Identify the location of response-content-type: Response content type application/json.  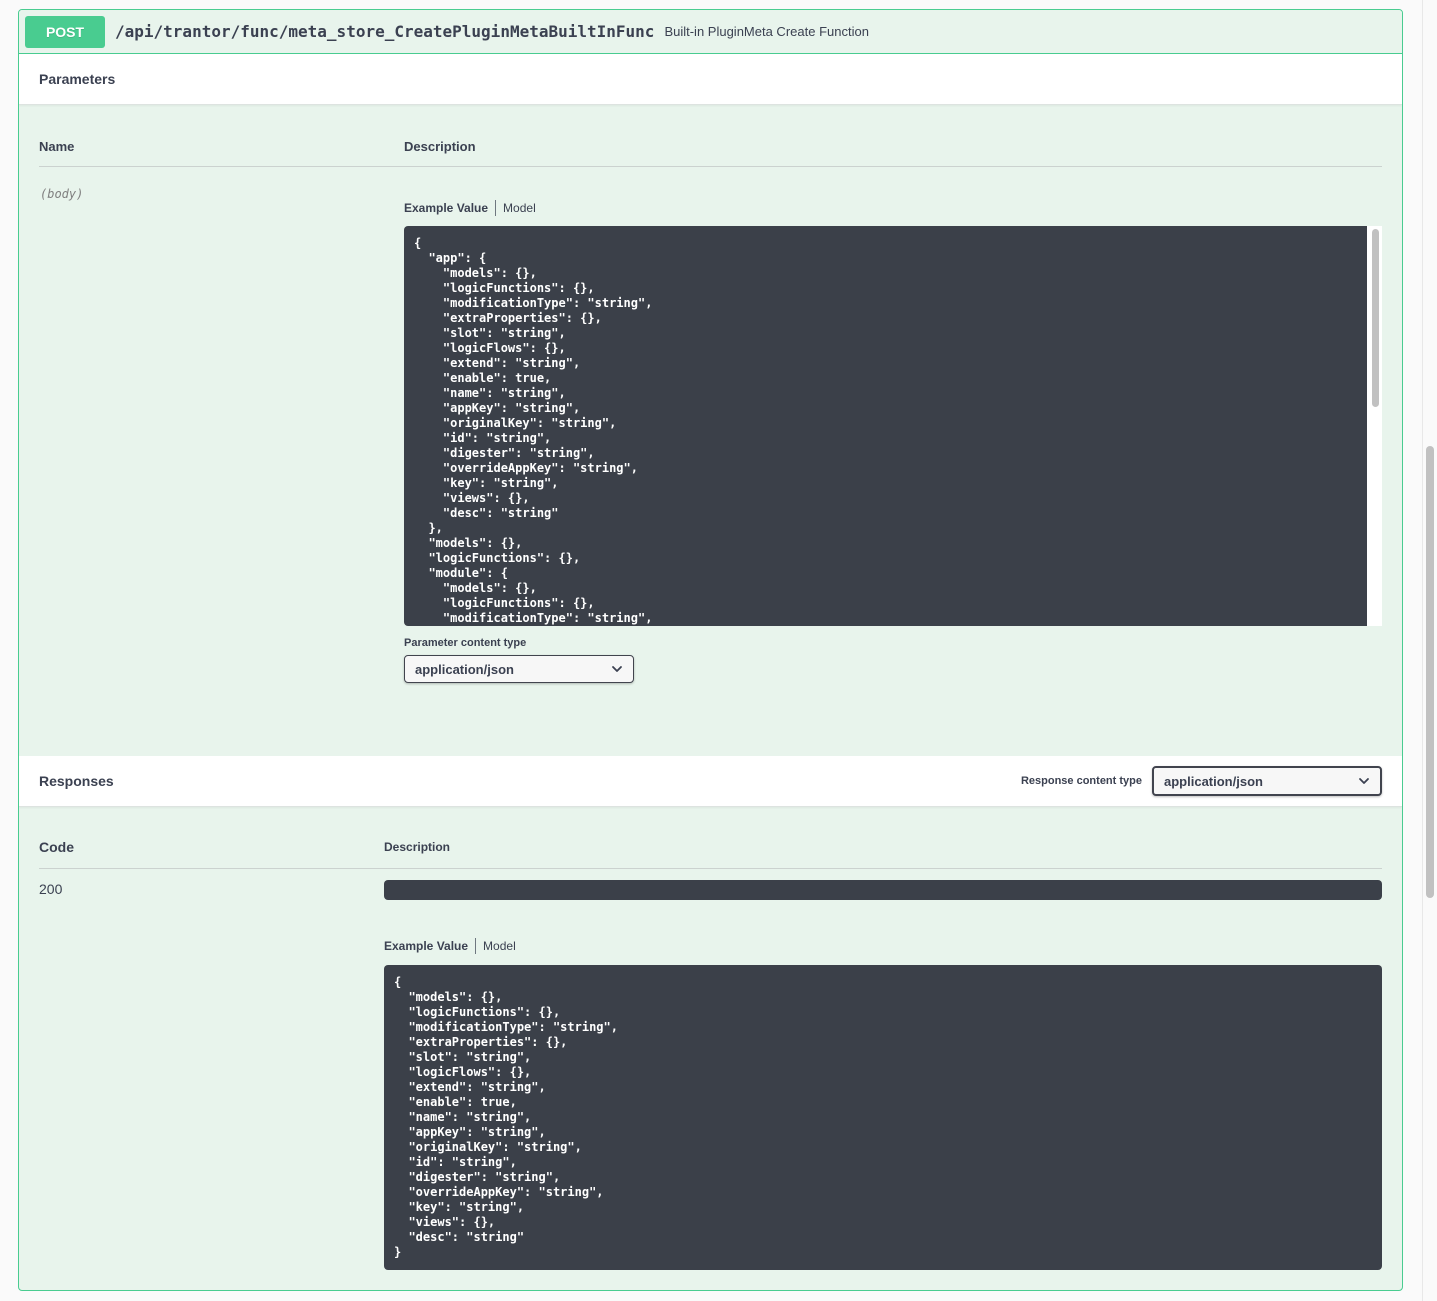
(1201, 781).